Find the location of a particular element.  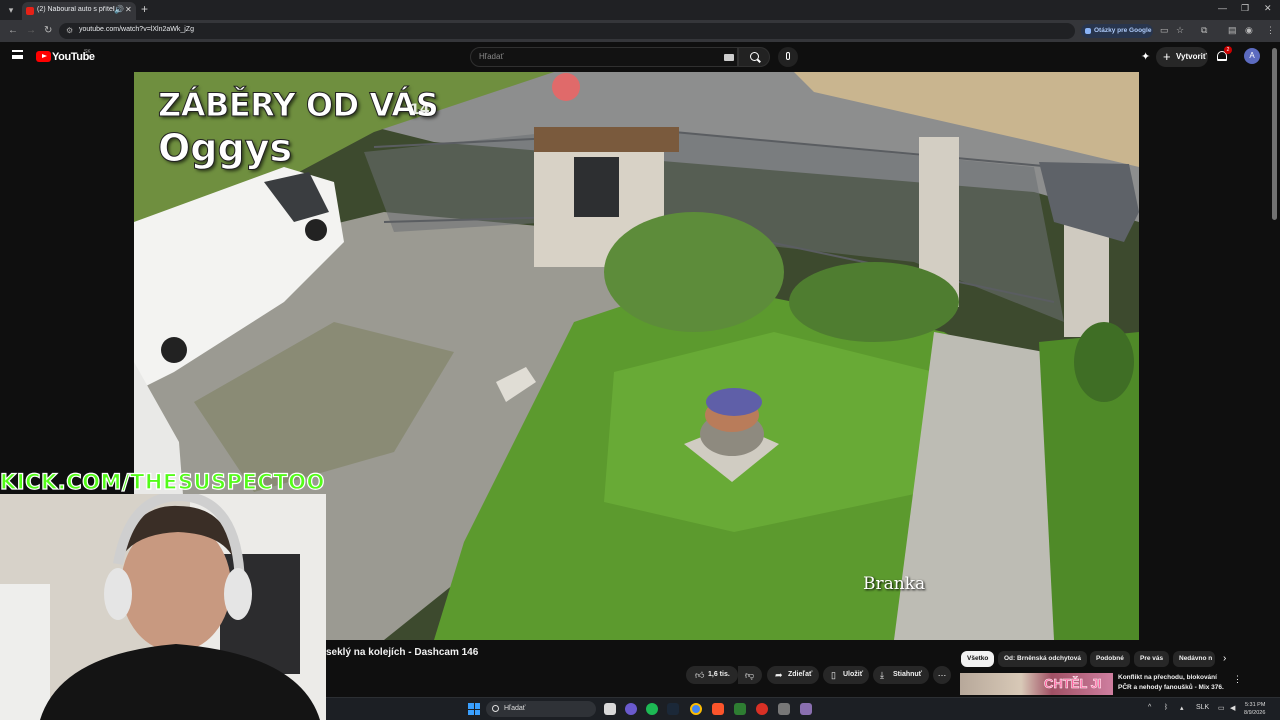

search-button is located at coordinates (754, 57).